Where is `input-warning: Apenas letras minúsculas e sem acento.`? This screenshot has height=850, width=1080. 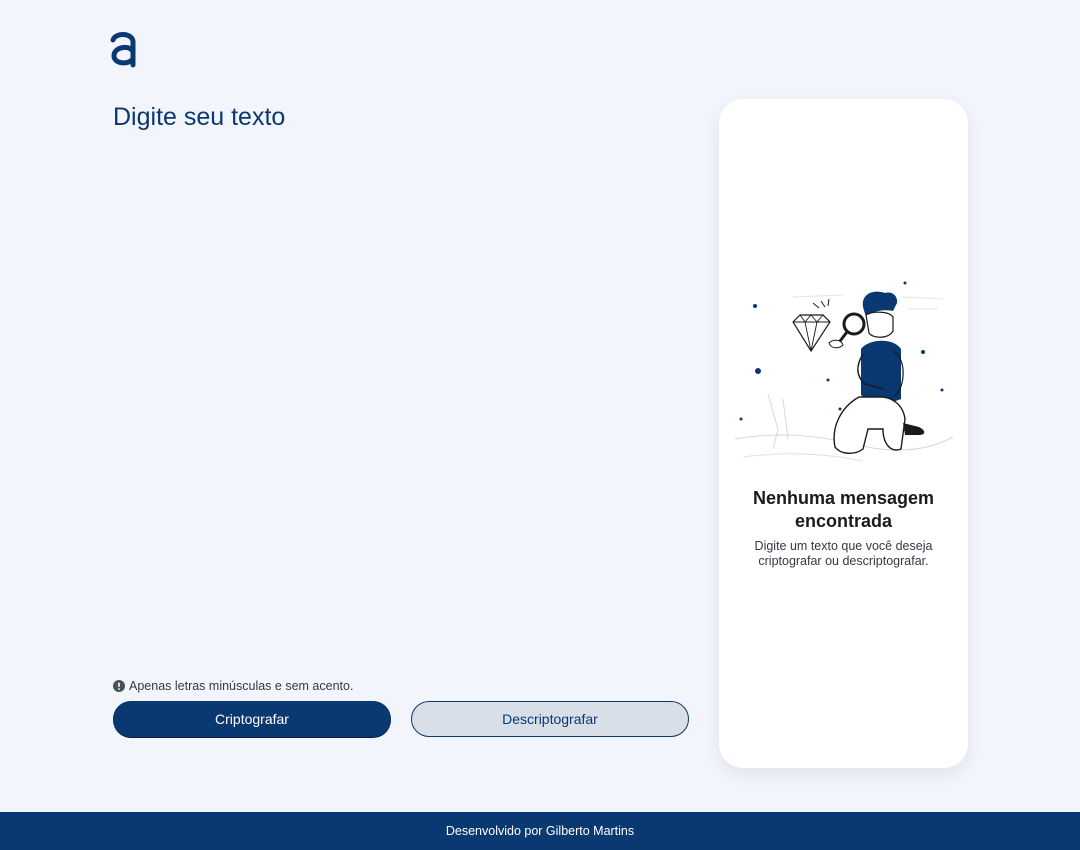 input-warning: Apenas letras minúsculas e sem acento. is located at coordinates (233, 686).